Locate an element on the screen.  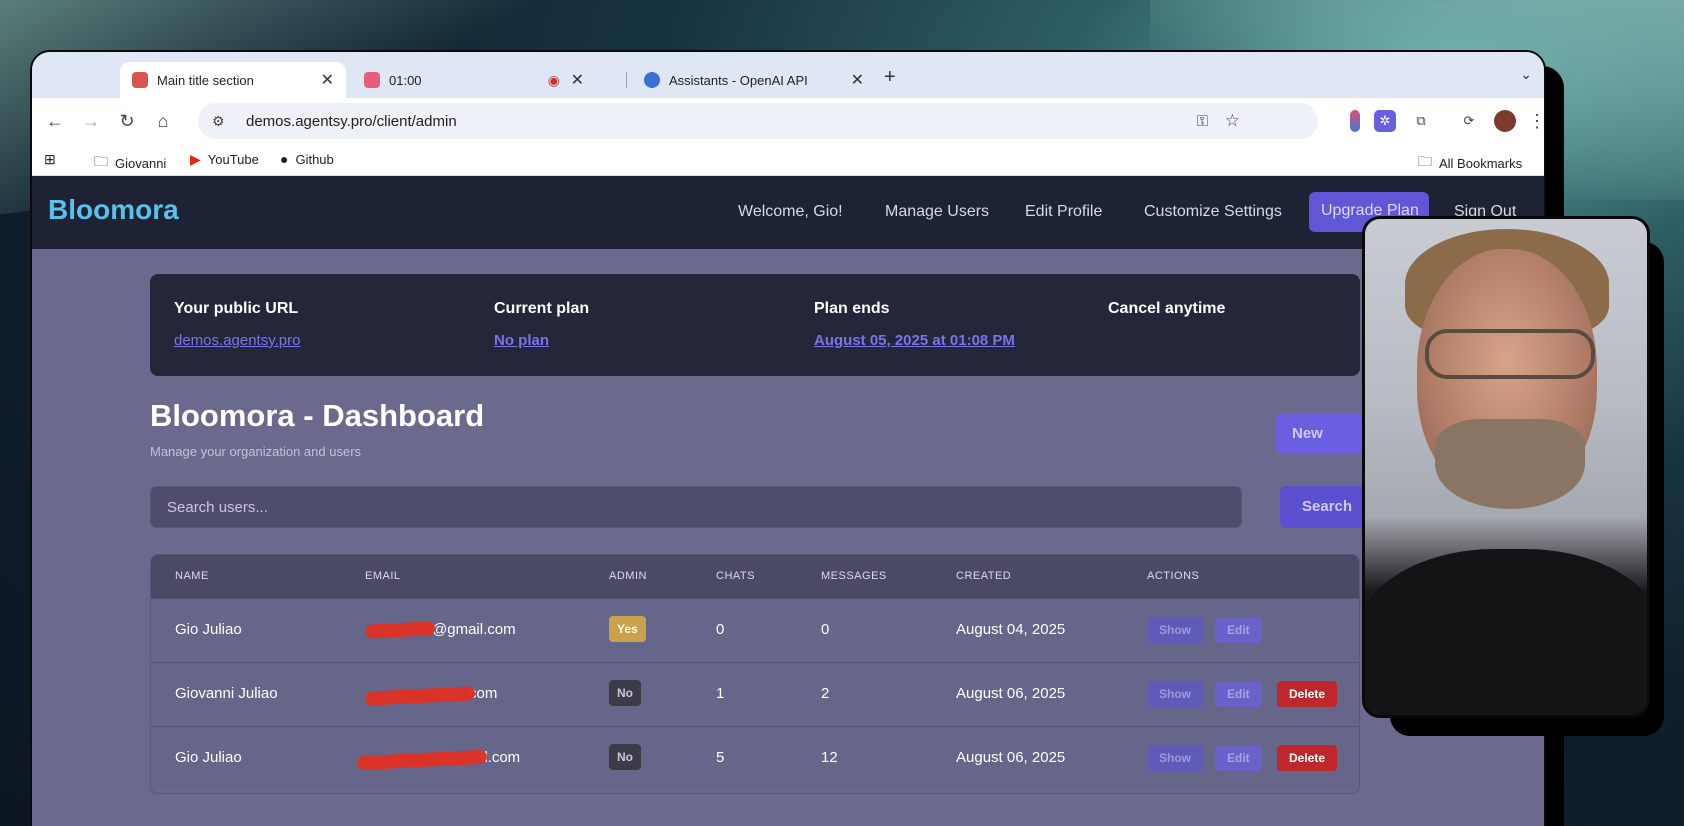
tab-main-title: Main title section ✕ is located at coordinates (233, 80).